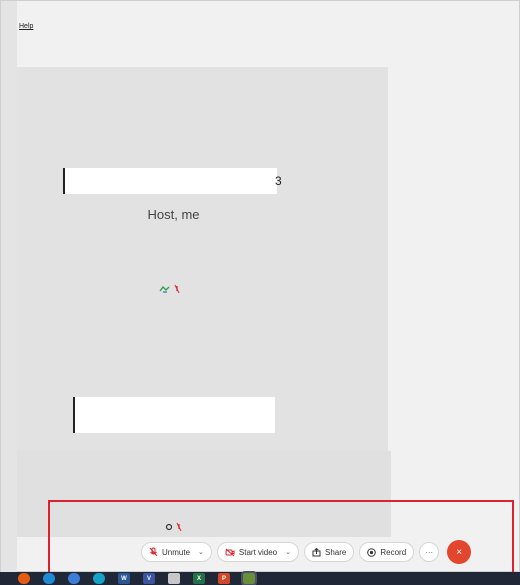 The image size is (520, 585). What do you see at coordinates (153, 552) in the screenshot?
I see `muted-mic-icon` at bounding box center [153, 552].